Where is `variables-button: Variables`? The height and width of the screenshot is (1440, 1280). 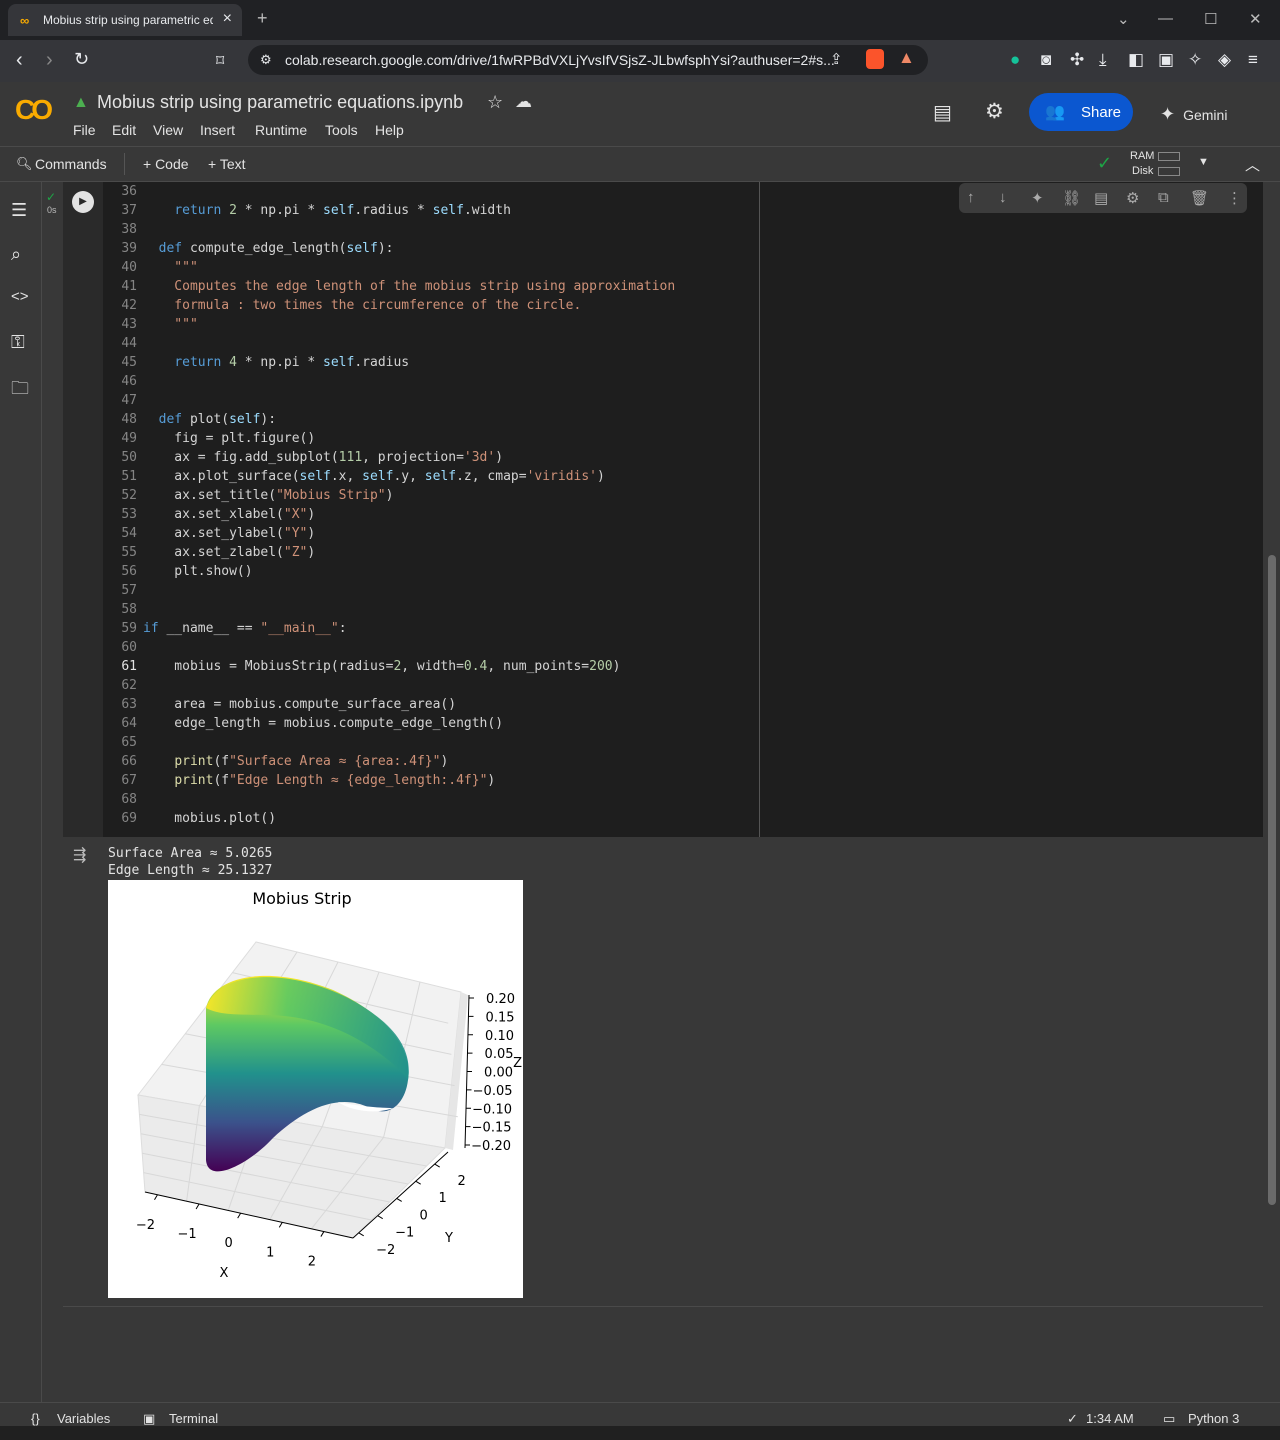 variables-button: Variables is located at coordinates (83, 1418).